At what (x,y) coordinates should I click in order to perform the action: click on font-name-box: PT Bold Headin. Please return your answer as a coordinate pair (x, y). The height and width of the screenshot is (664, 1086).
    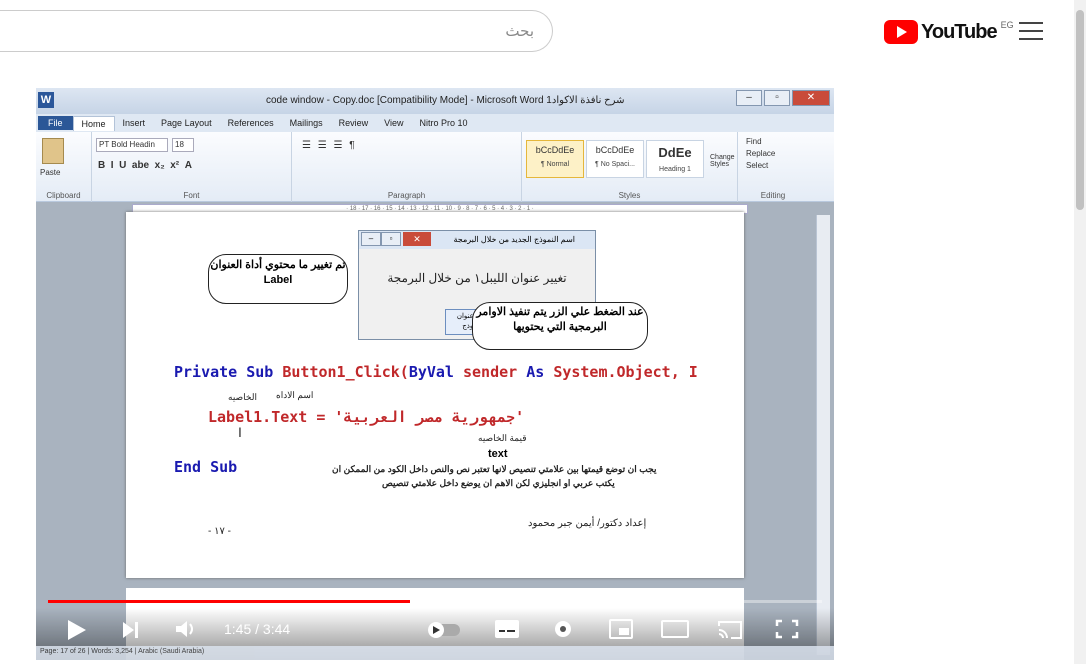
    Looking at the image, I should click on (132, 145).